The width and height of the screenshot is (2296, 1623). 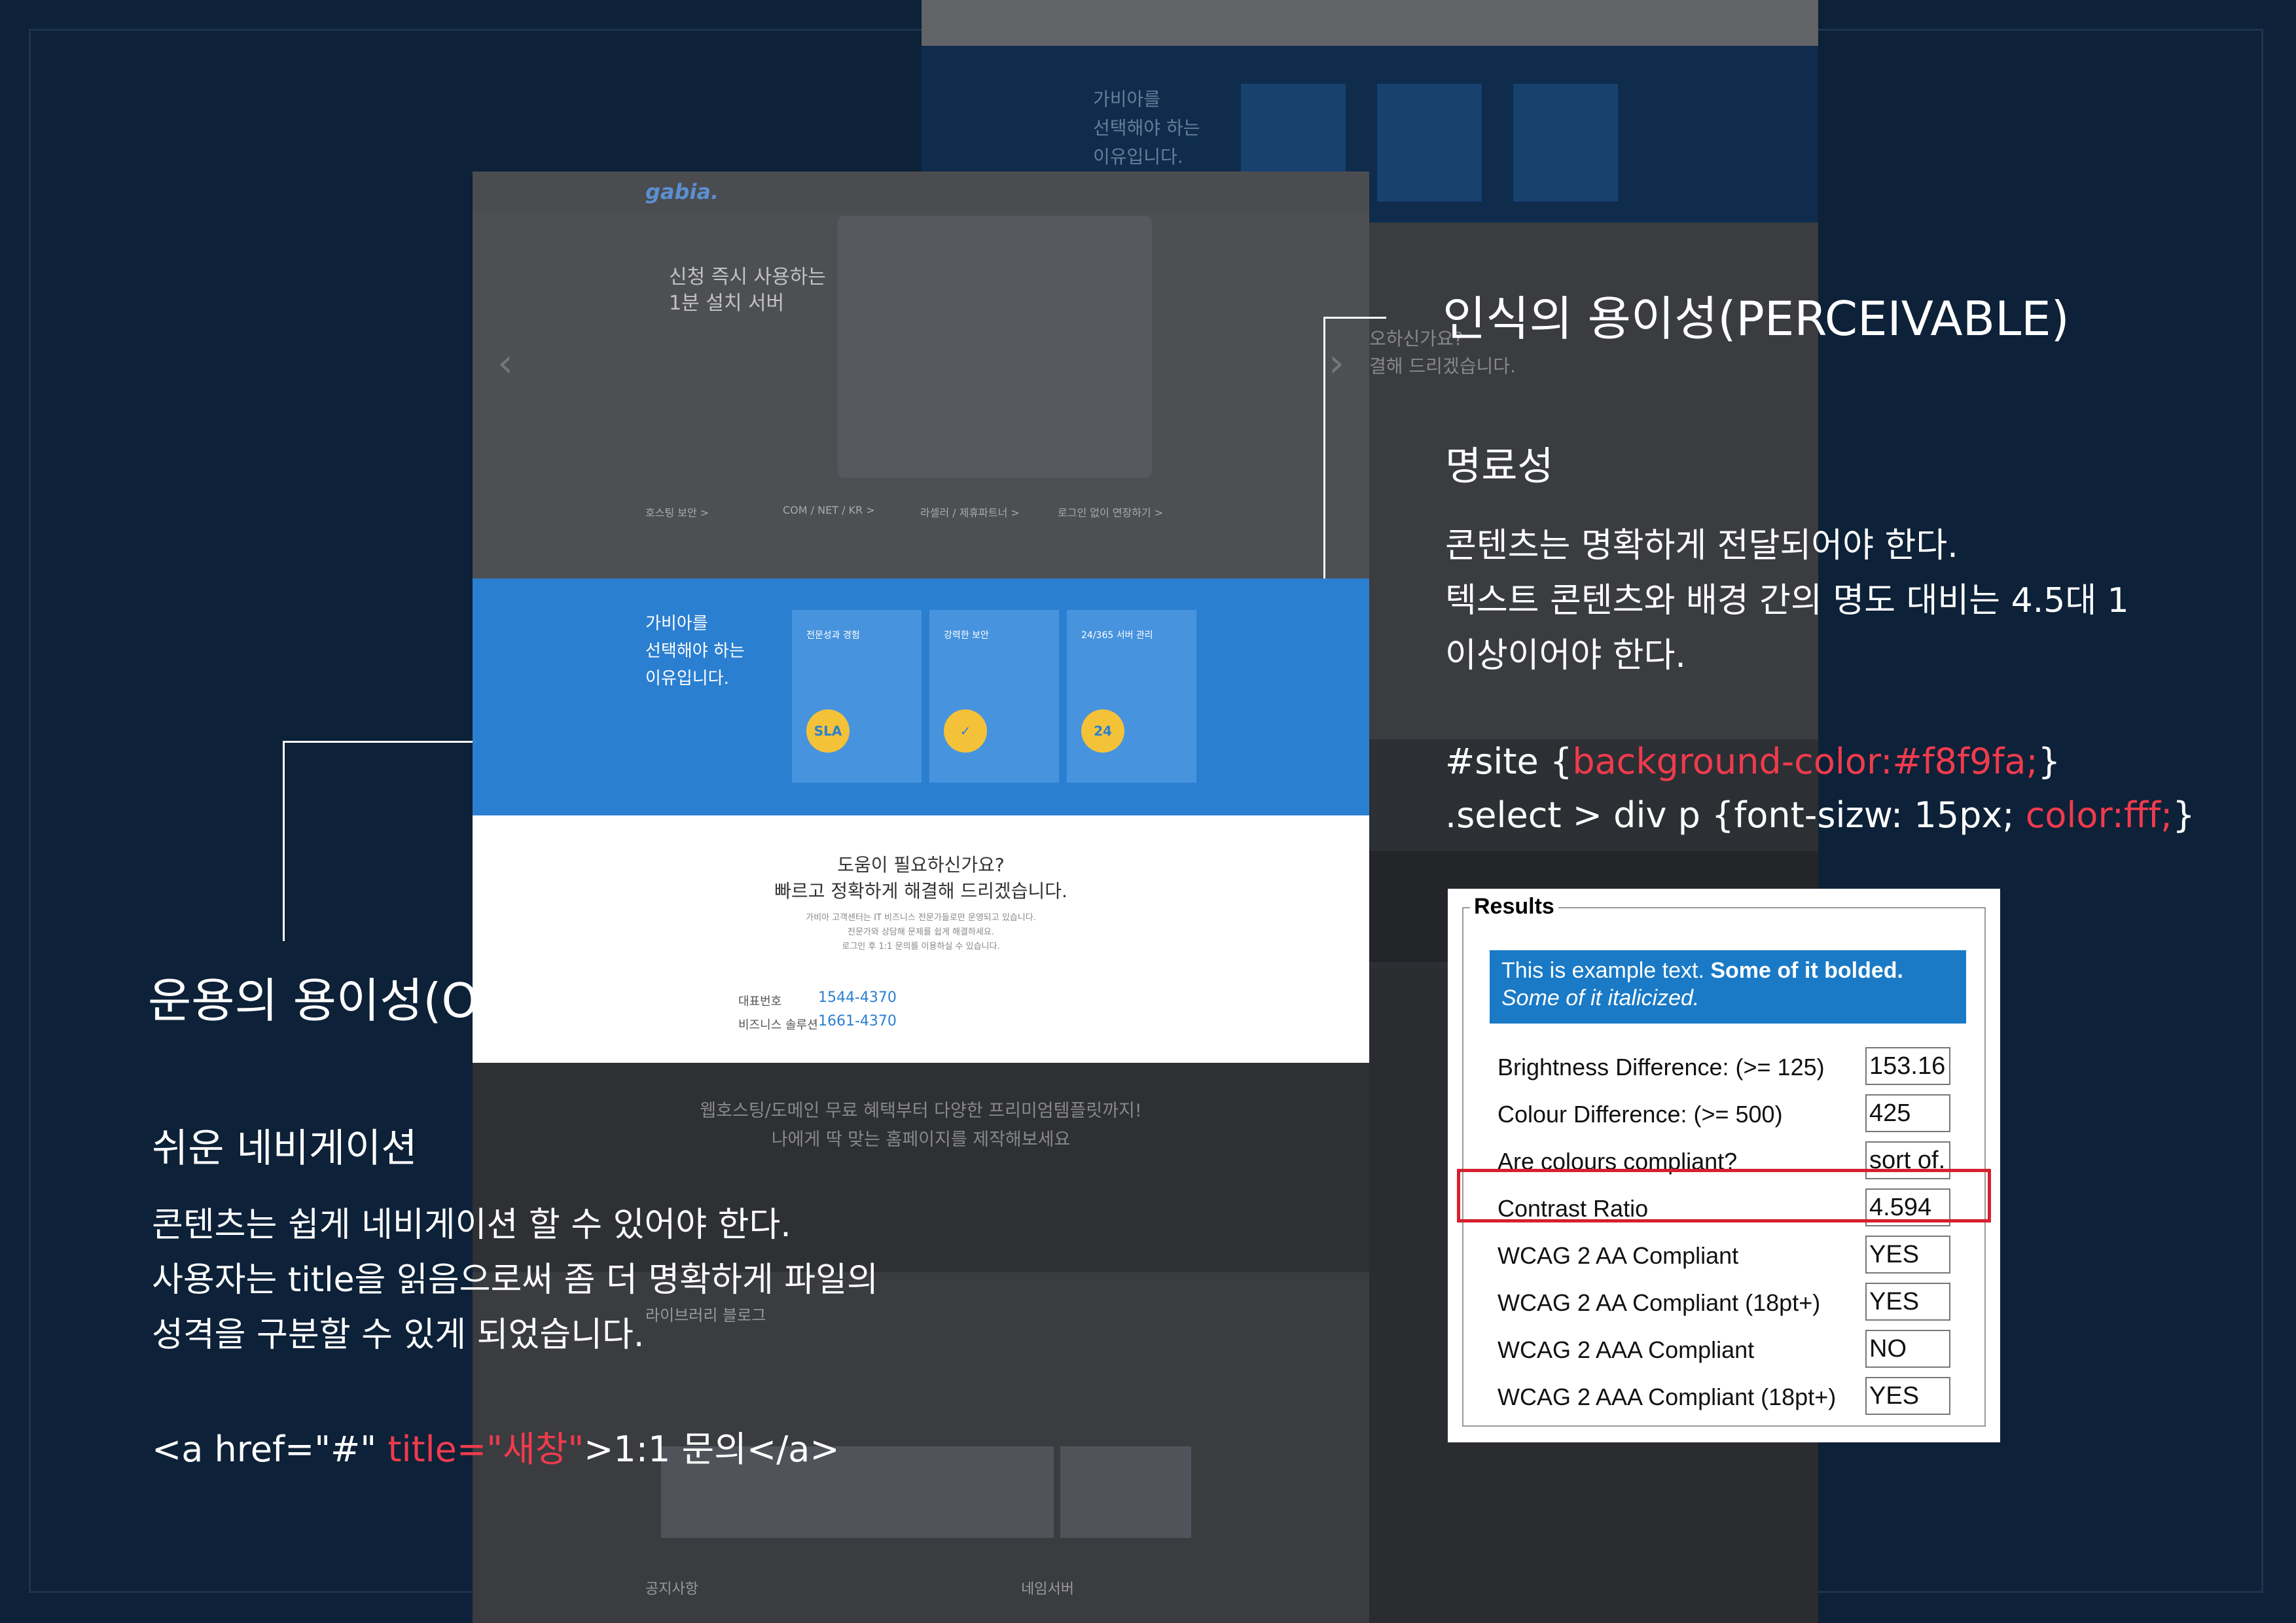 What do you see at coordinates (1336, 363) in the screenshot?
I see `next-arrow-icon: ›` at bounding box center [1336, 363].